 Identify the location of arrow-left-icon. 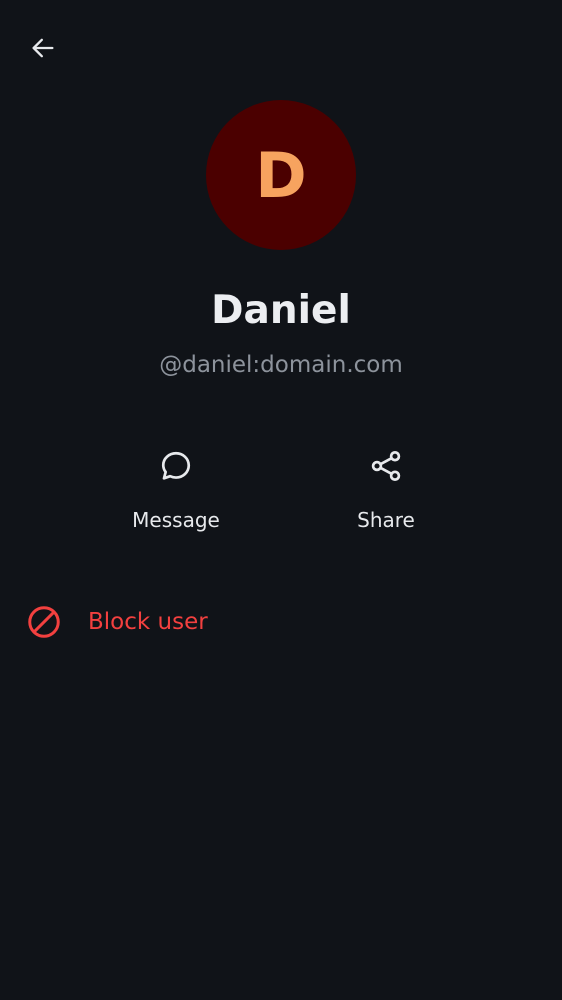
(43, 50).